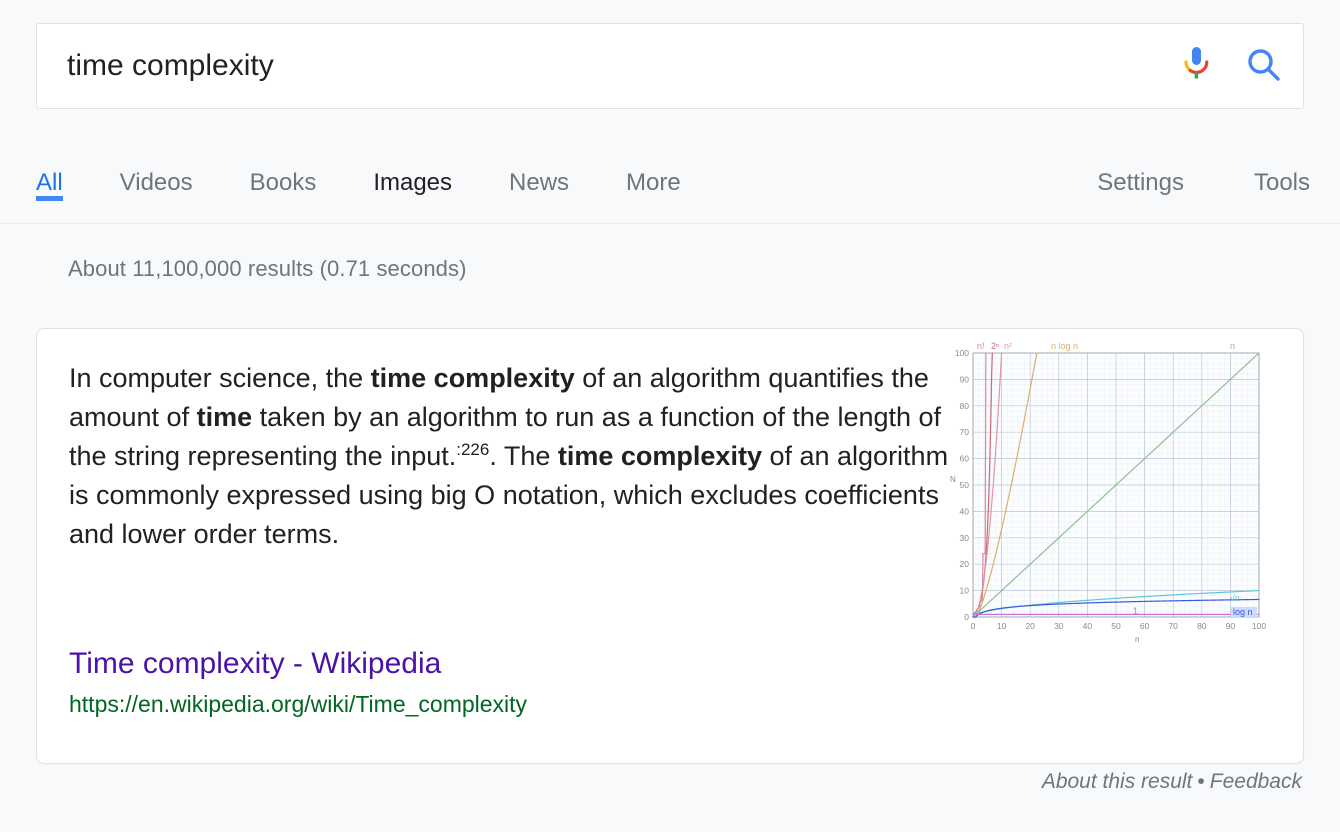 The image size is (1340, 832). What do you see at coordinates (224, 417) in the screenshot?
I see `snippet-part-3: time` at bounding box center [224, 417].